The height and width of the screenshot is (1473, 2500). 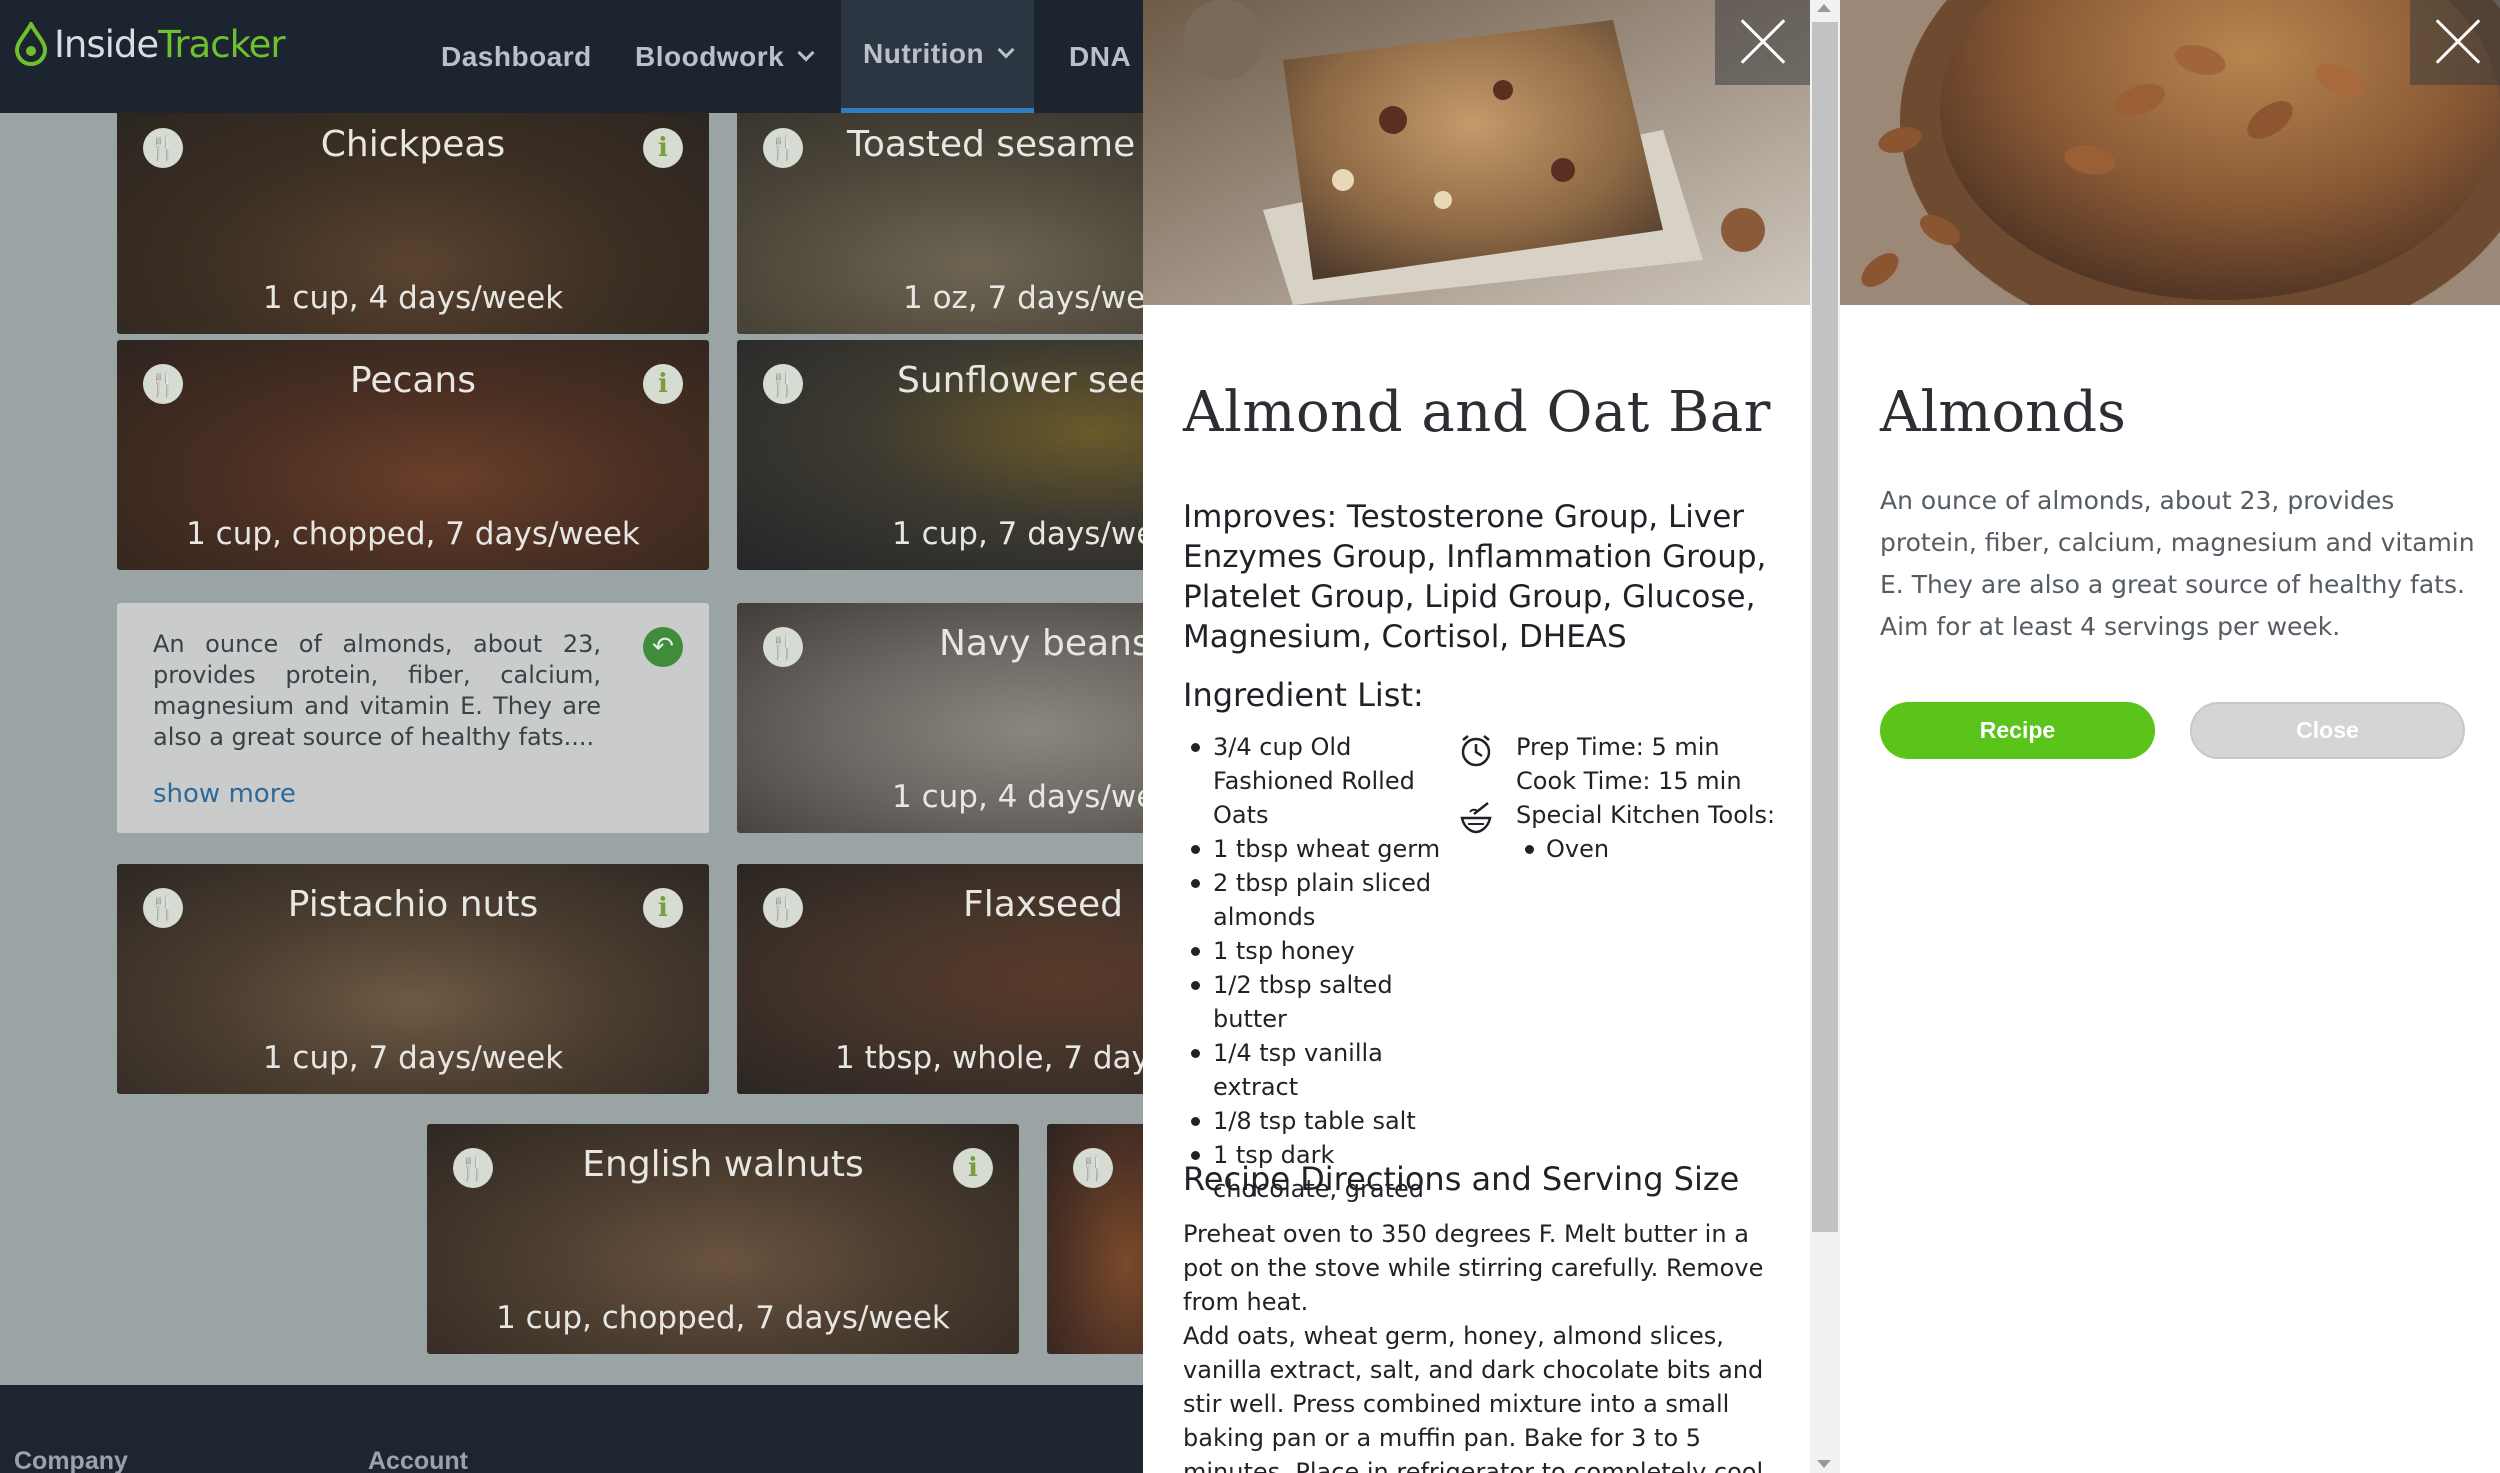 What do you see at coordinates (1476, 818) in the screenshot?
I see `mixing-bowl-icon` at bounding box center [1476, 818].